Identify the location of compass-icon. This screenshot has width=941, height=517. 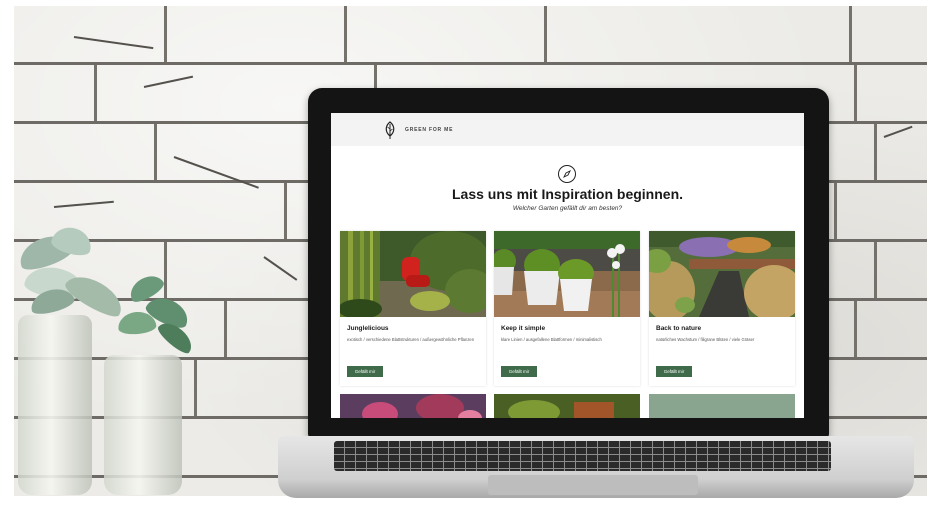
(567, 174).